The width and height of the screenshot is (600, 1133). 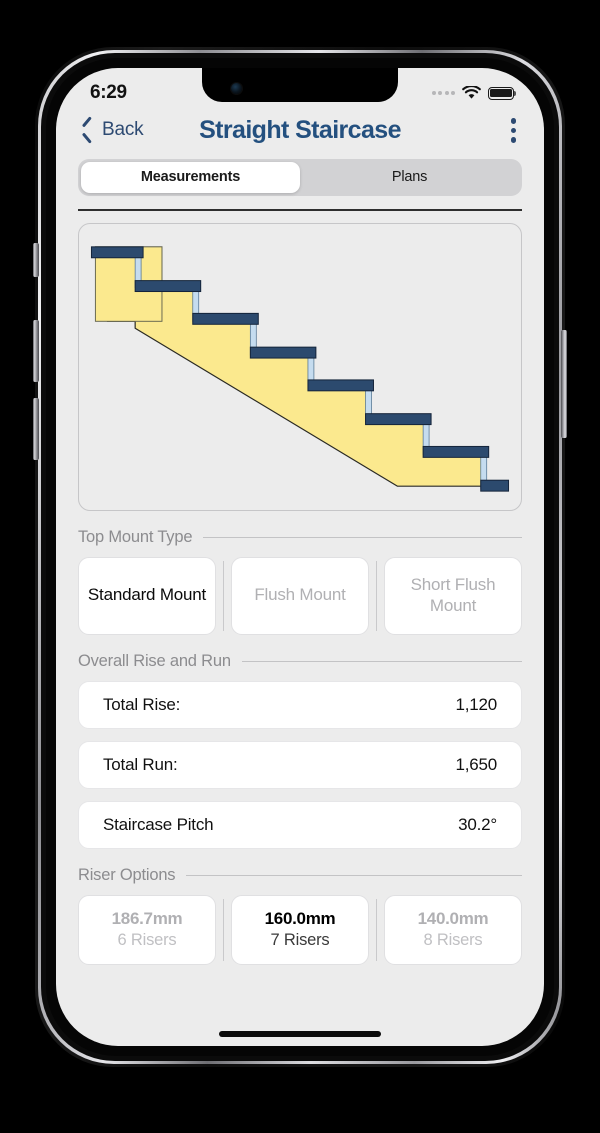 I want to click on riser-option-6-count: 6 Risers, so click(x=147, y=940).